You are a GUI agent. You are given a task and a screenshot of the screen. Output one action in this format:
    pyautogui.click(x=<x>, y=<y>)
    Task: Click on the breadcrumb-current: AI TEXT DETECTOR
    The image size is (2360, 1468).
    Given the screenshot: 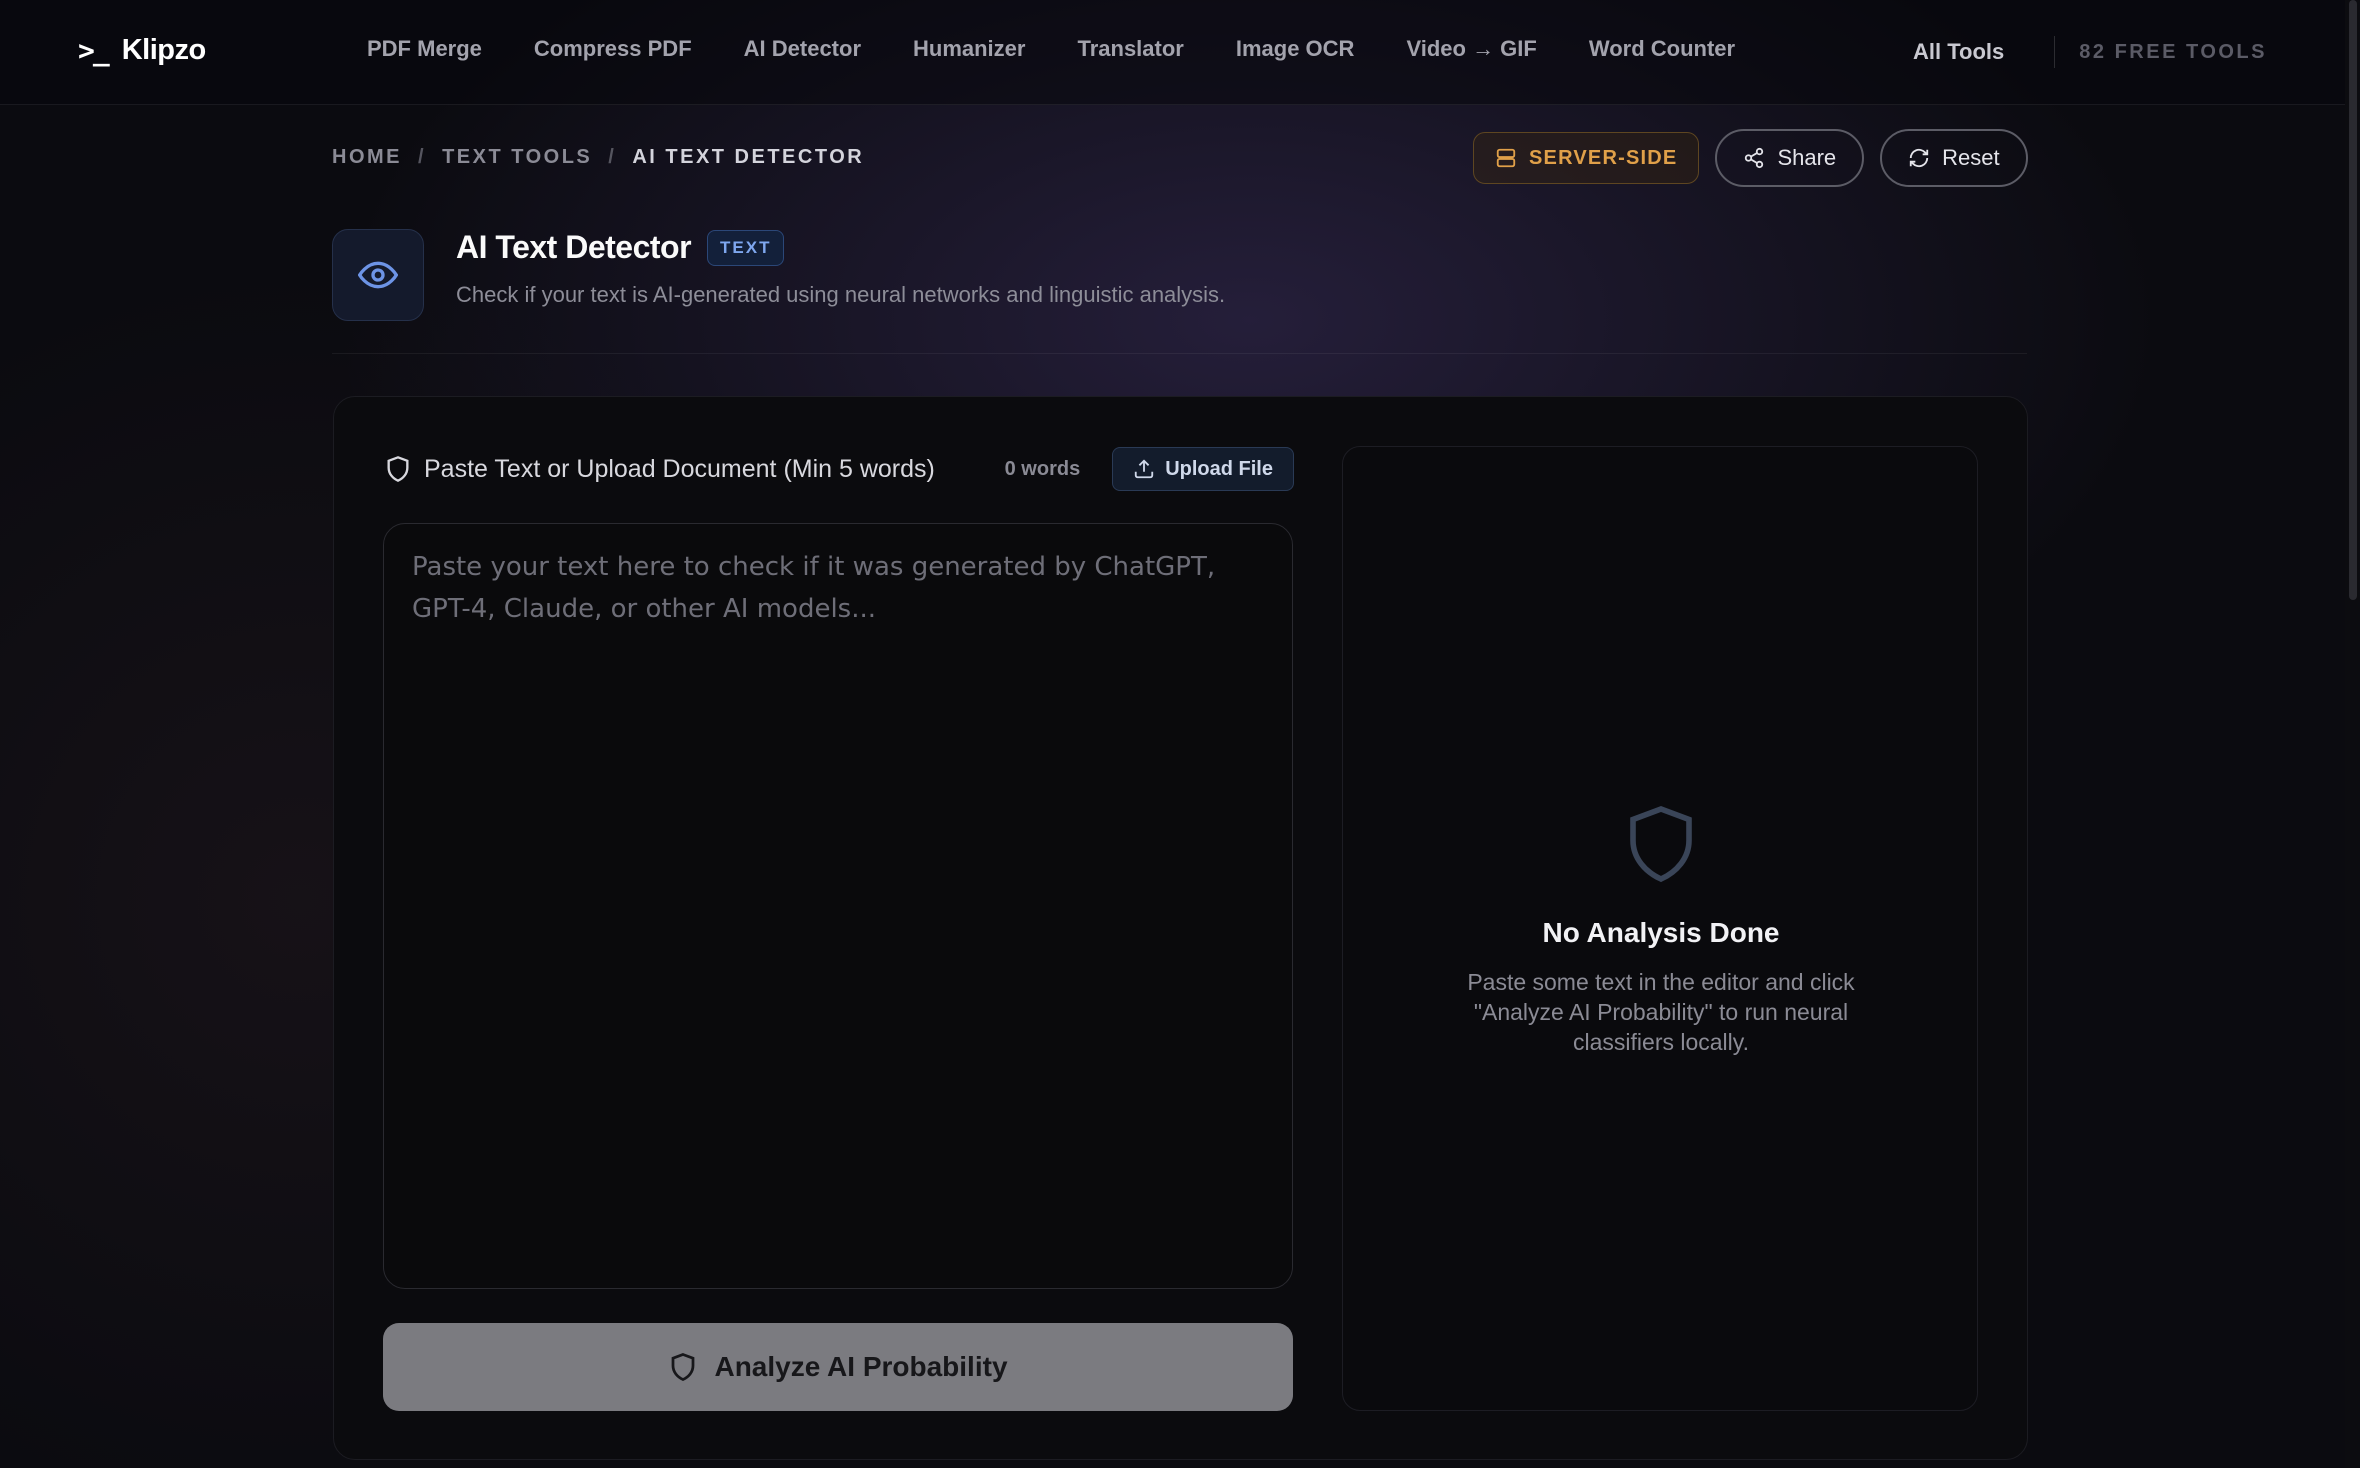 What is the action you would take?
    pyautogui.click(x=748, y=157)
    